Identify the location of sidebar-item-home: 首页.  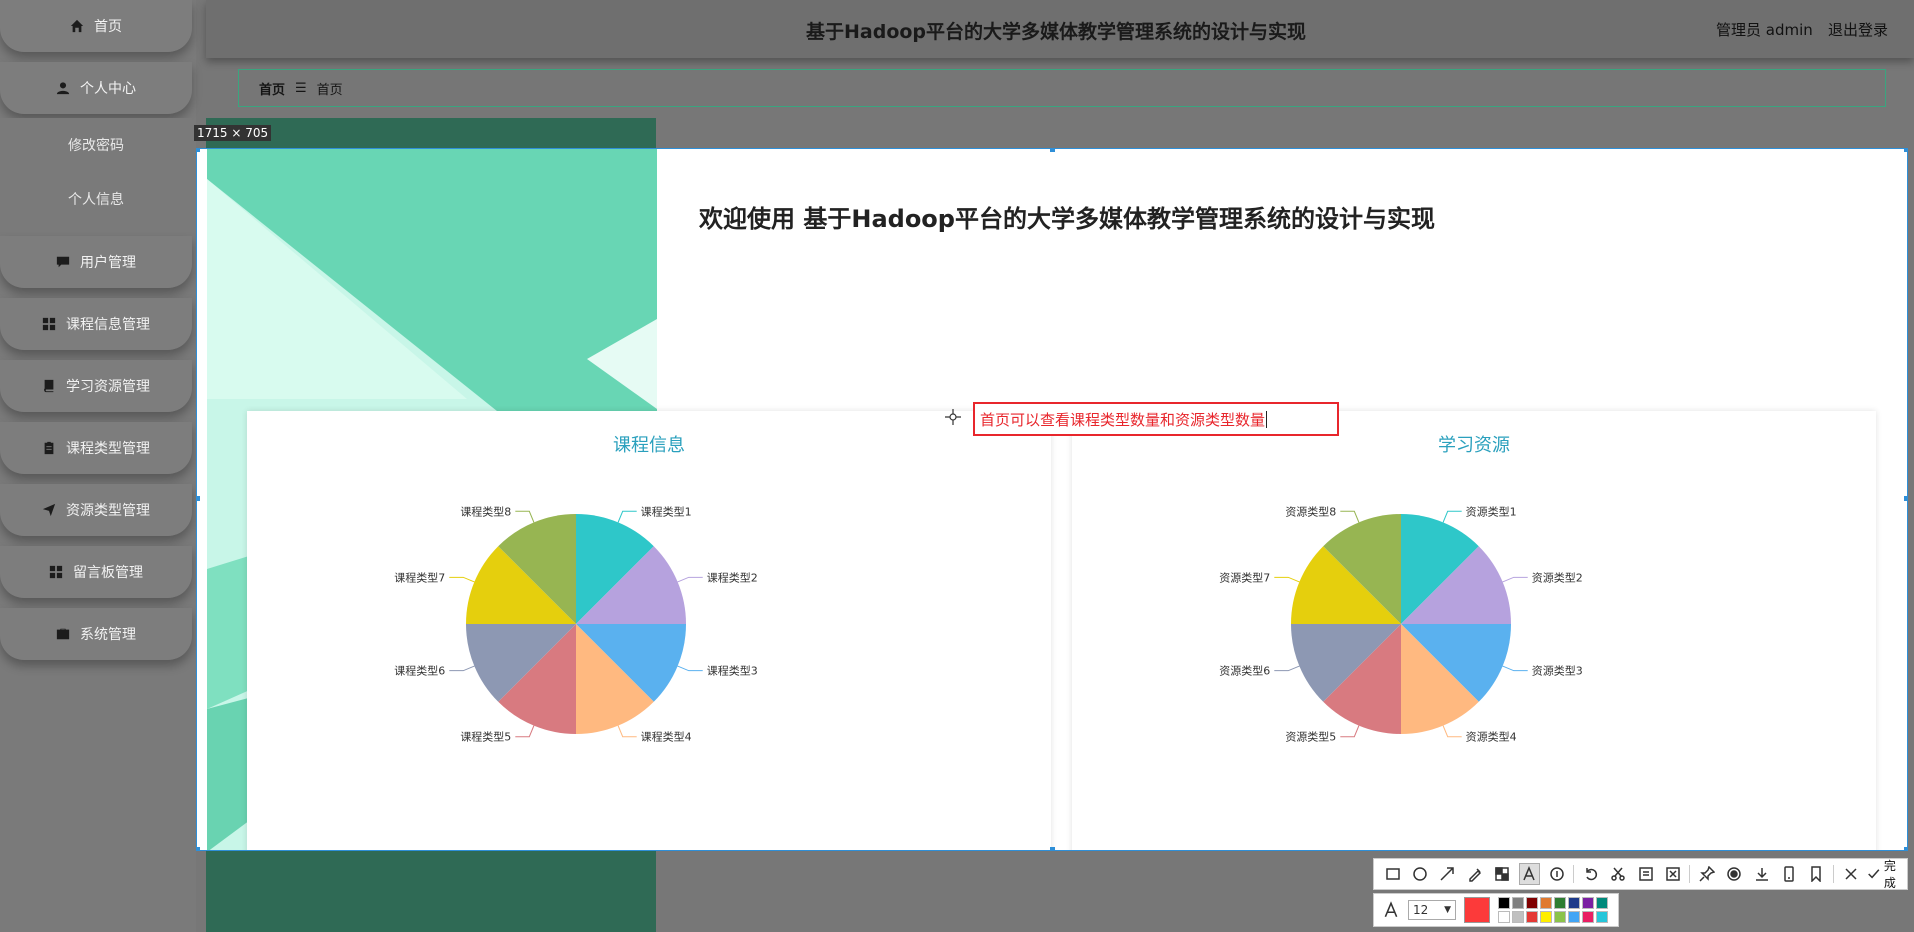
(96, 26).